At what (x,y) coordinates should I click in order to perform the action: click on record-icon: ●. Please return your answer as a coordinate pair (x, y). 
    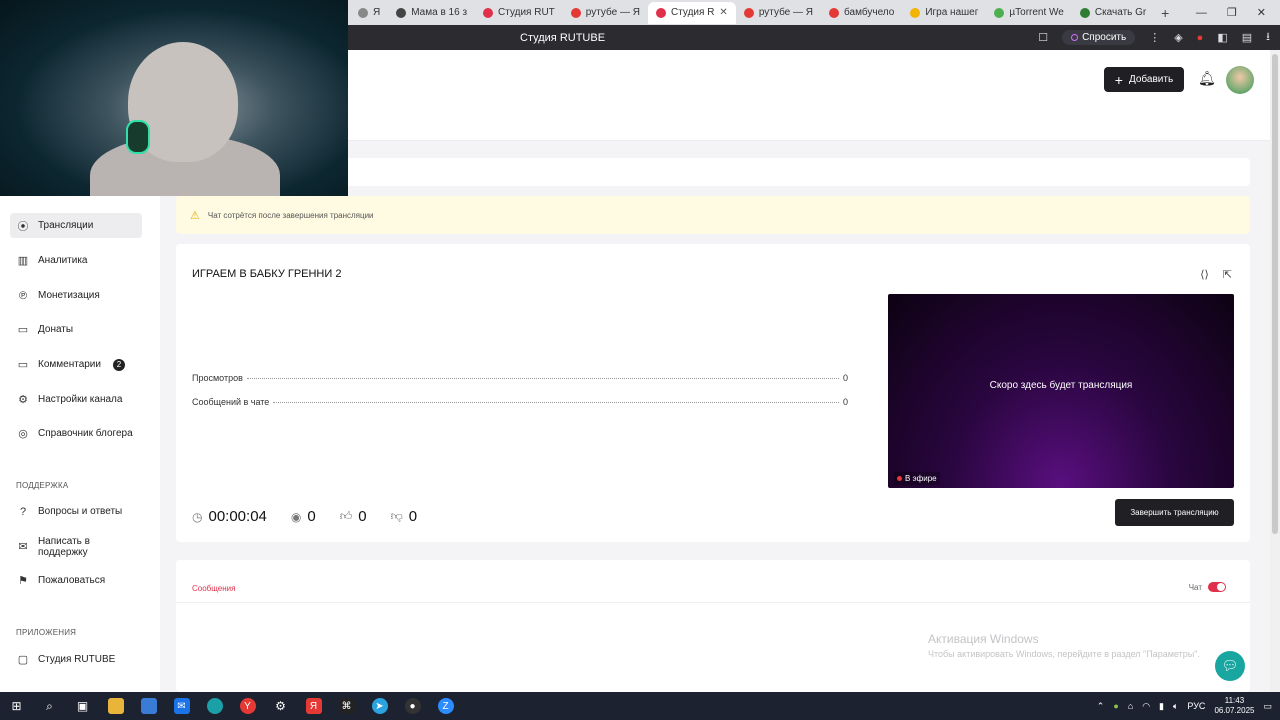
    Looking at the image, I should click on (1200, 38).